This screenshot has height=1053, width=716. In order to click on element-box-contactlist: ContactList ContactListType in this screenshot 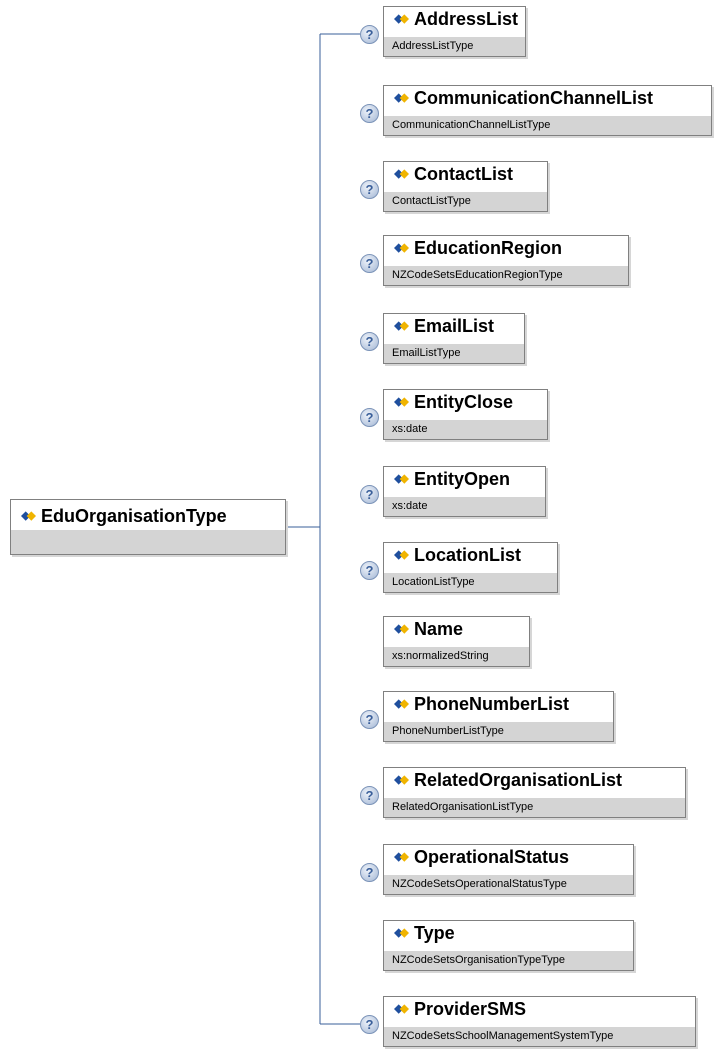, I will do `click(465, 186)`.